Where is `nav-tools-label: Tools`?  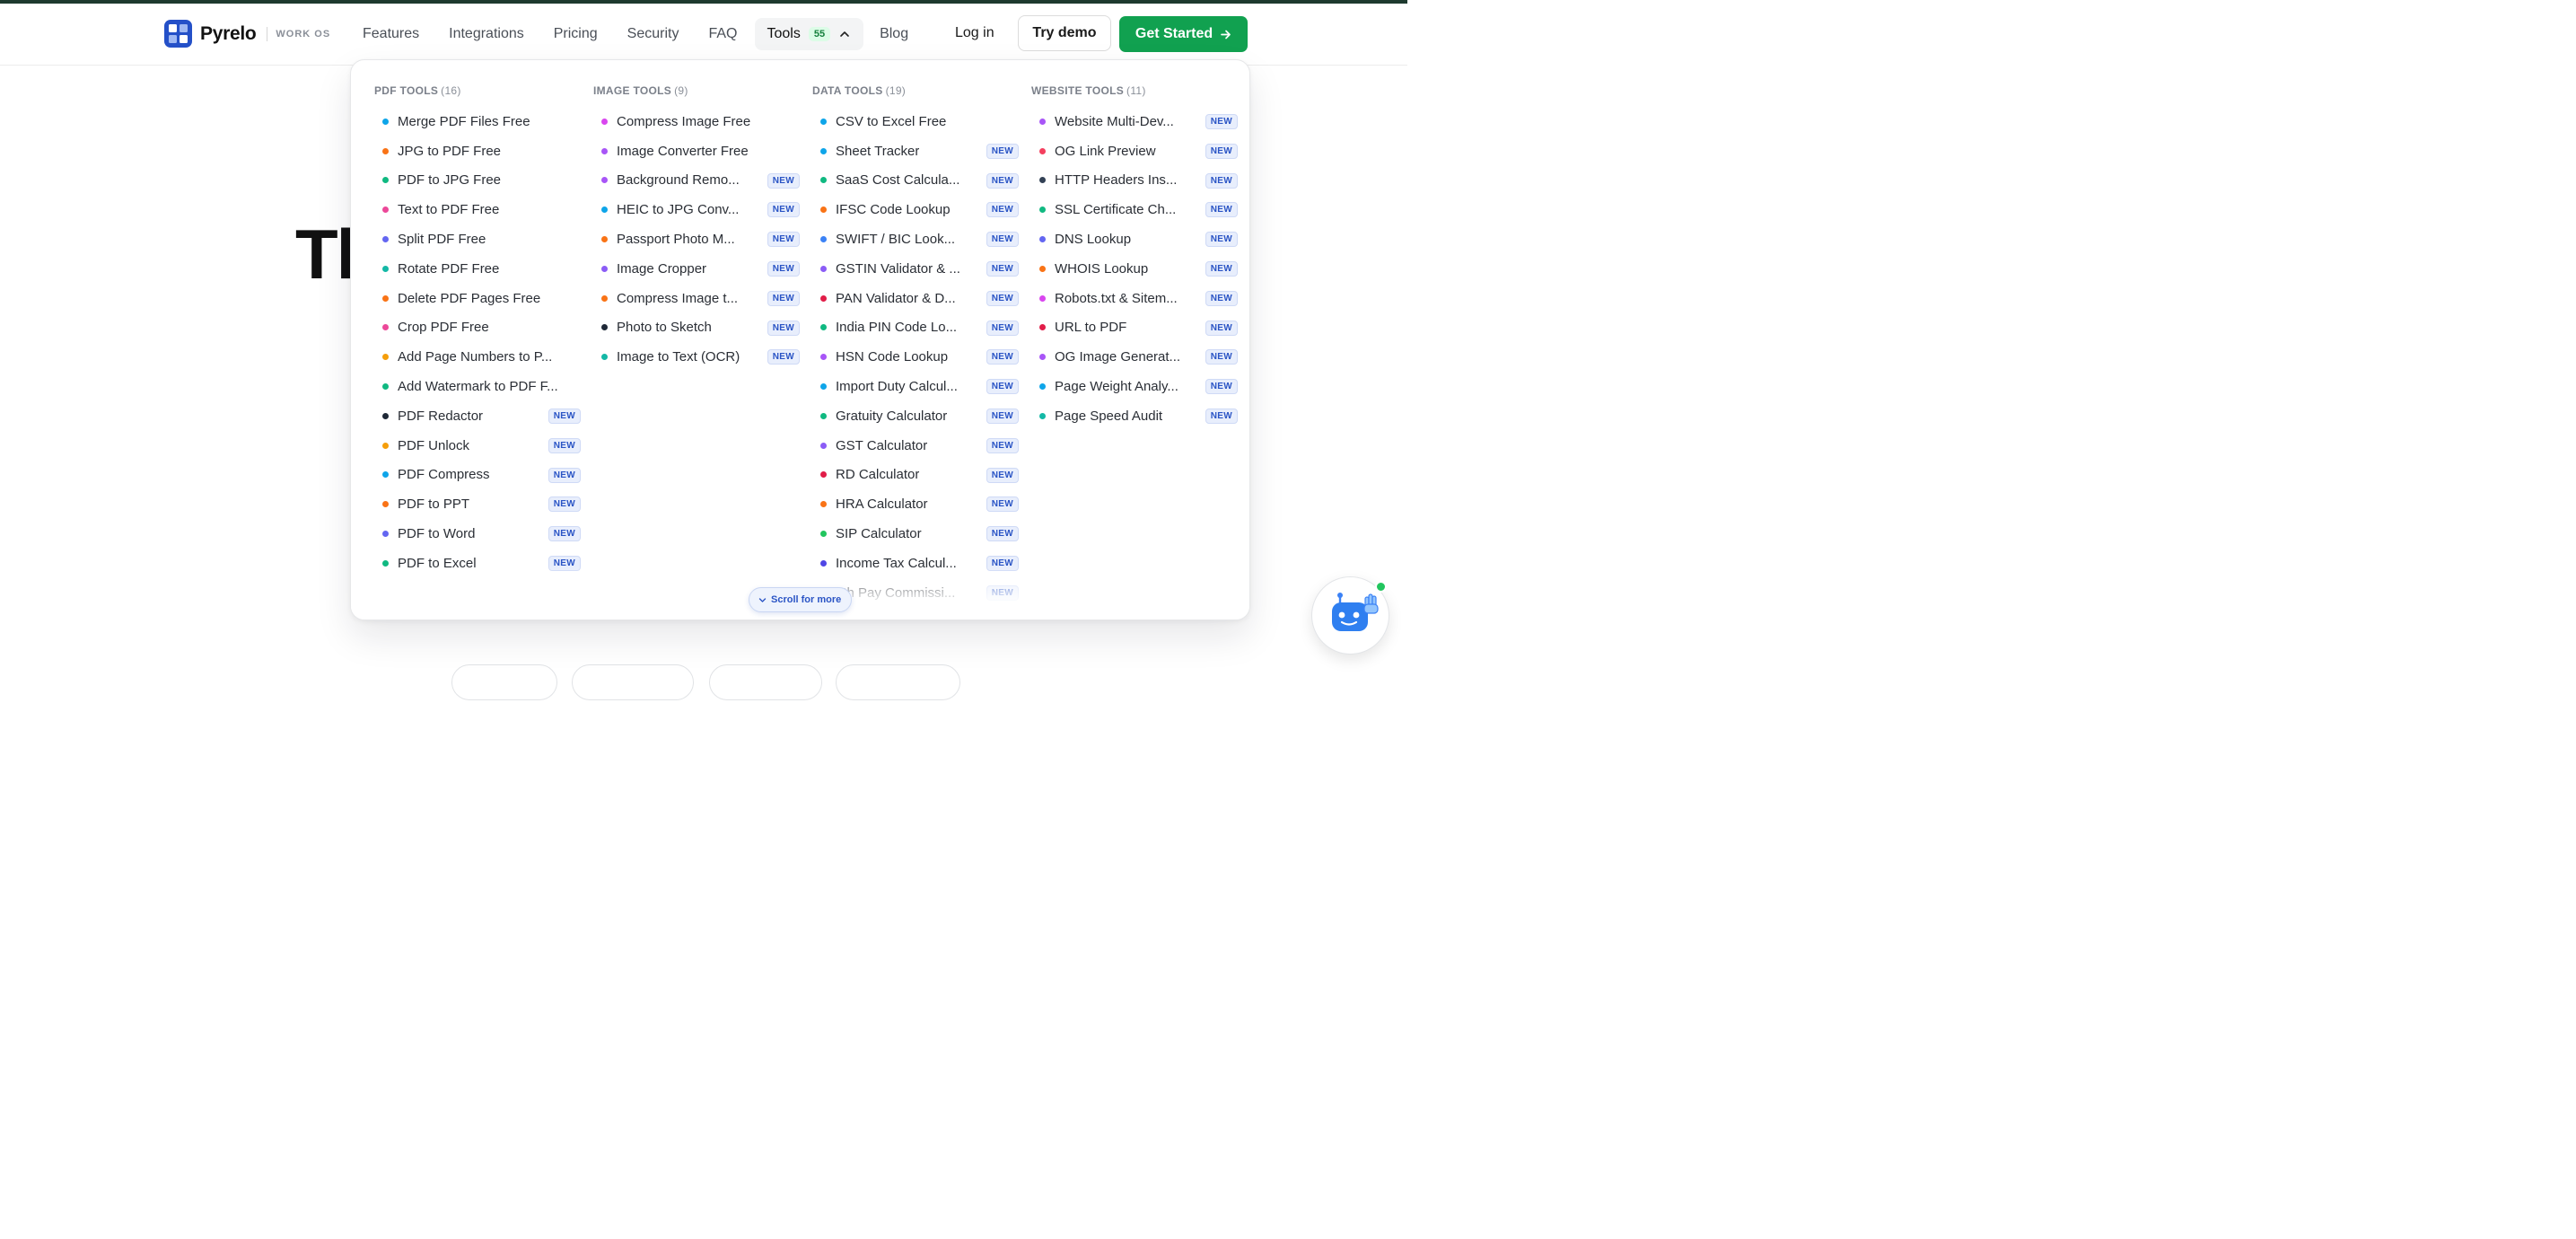
nav-tools-label: Tools is located at coordinates (784, 34).